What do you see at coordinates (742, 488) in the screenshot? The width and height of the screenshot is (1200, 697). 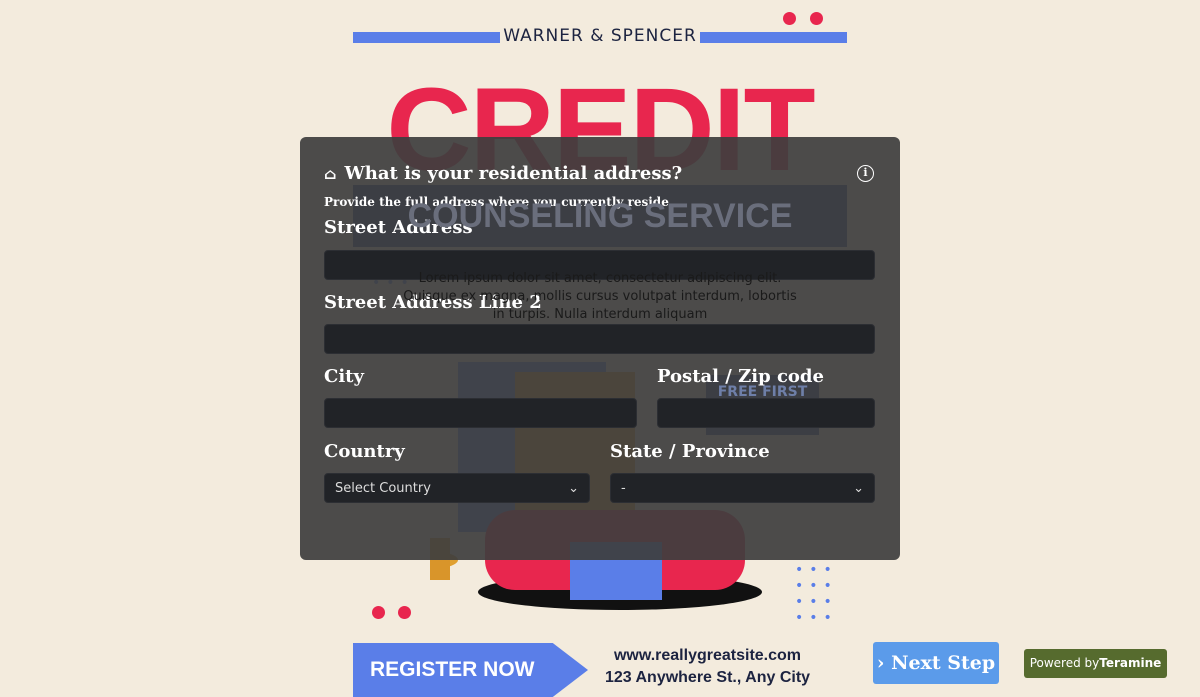 I see `state-select: - ⌄` at bounding box center [742, 488].